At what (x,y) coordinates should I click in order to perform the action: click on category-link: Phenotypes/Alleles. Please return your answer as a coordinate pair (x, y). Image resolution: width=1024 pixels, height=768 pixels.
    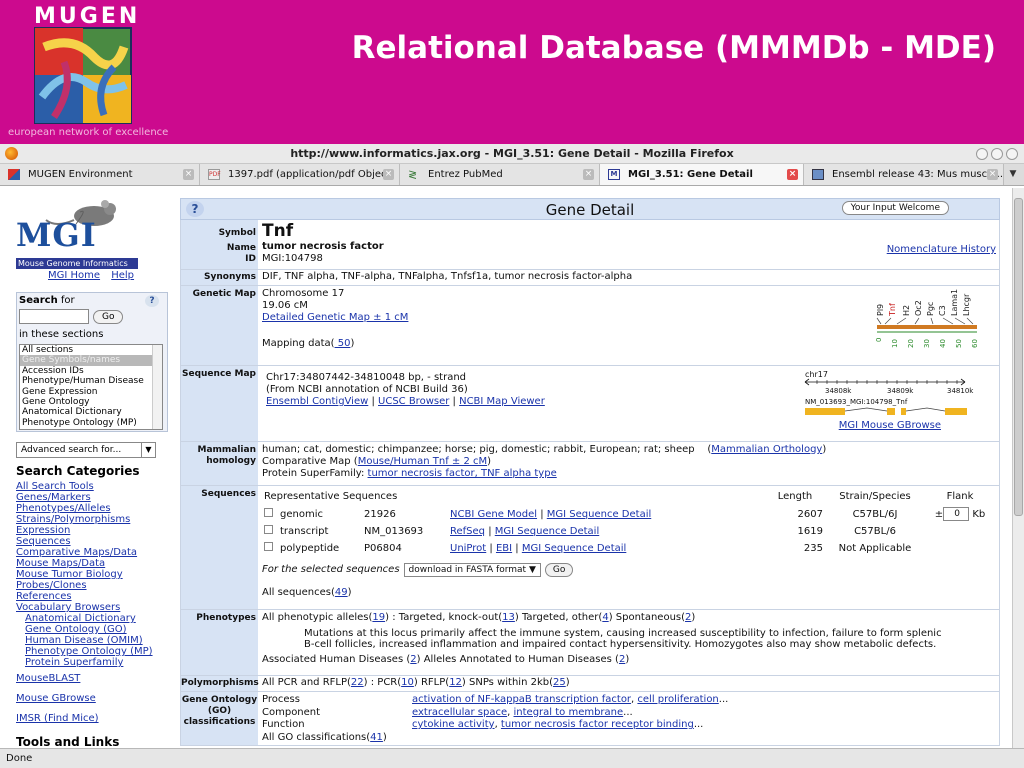
    Looking at the image, I should click on (84, 508).